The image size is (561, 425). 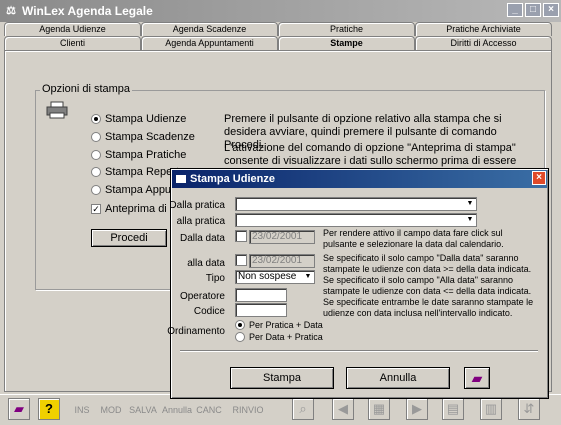 I want to click on search-icon: ⌕, so click(x=303, y=409).